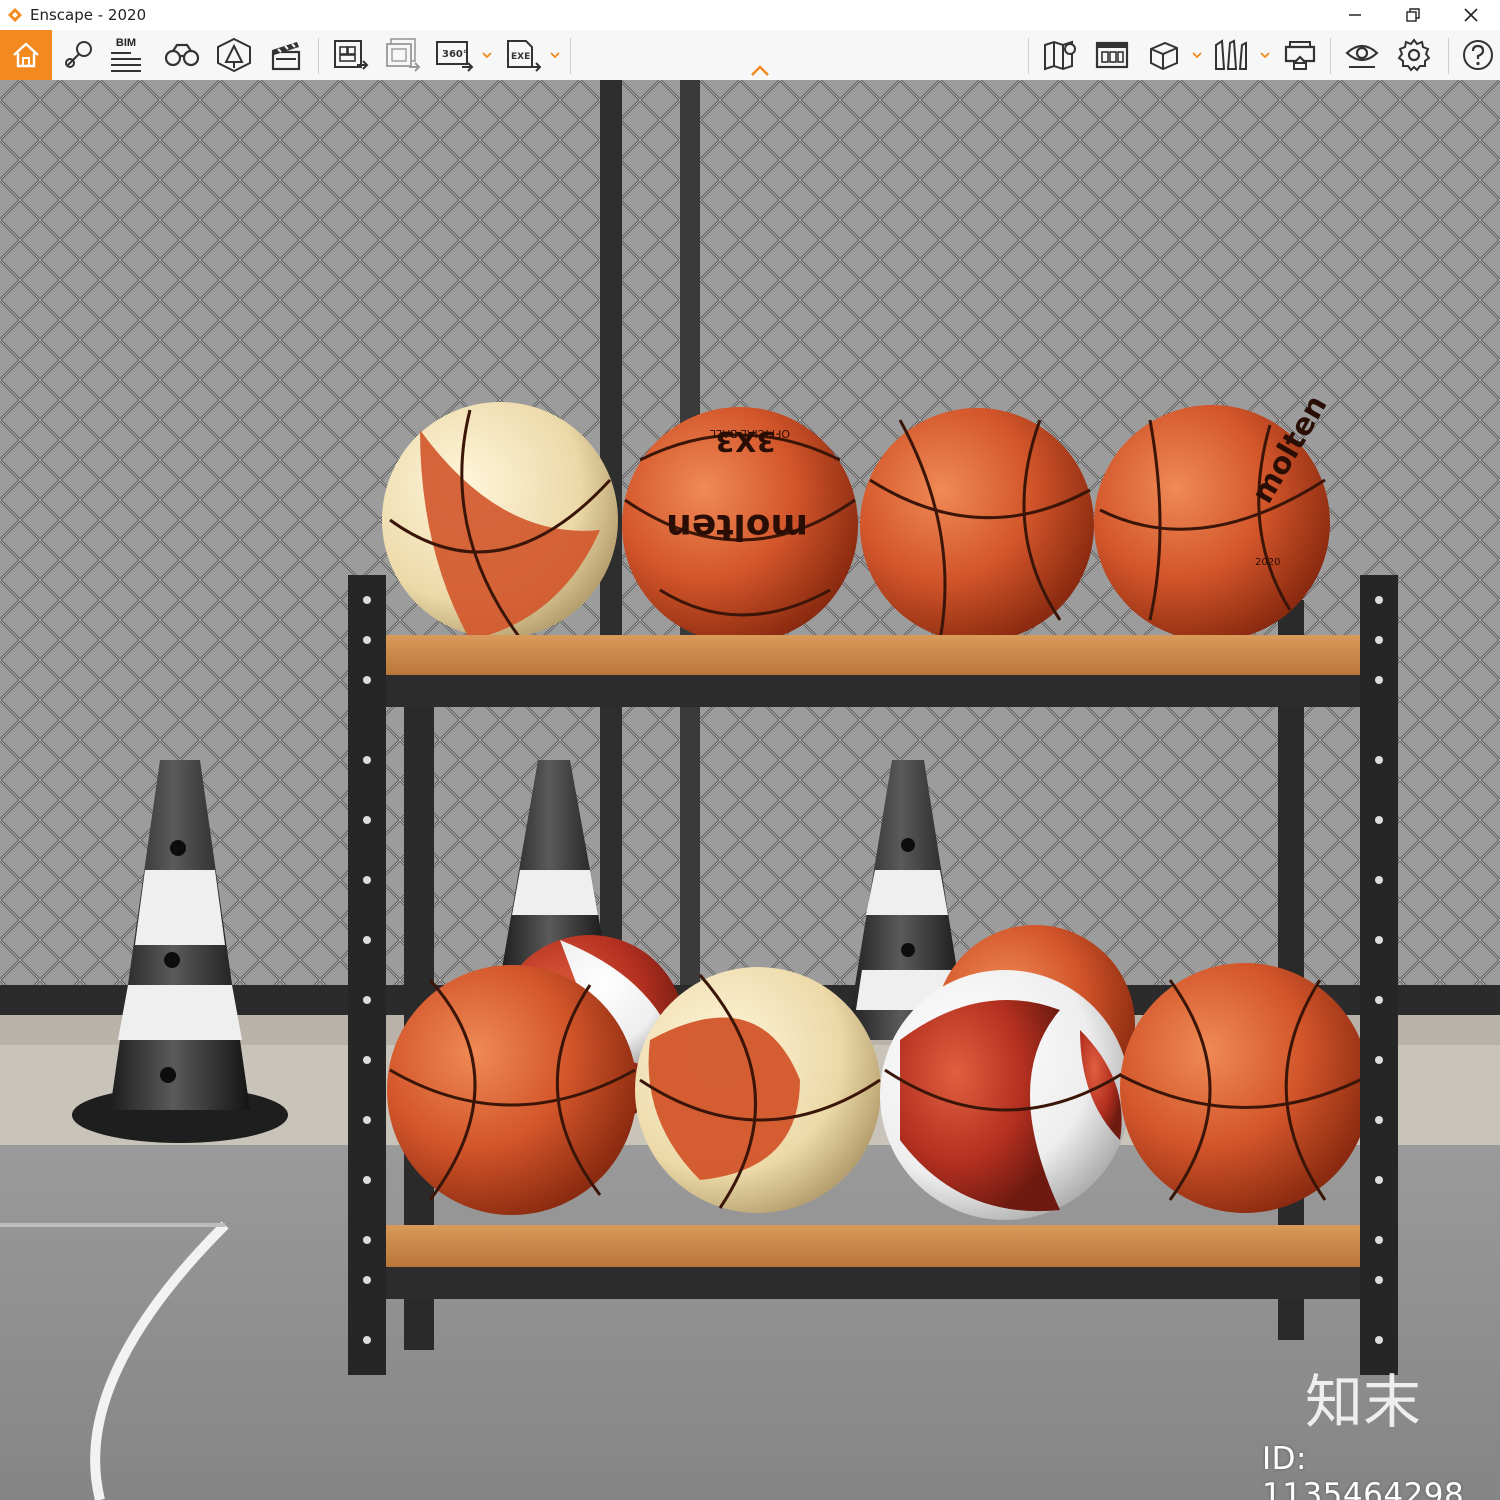 This screenshot has height=1500, width=1500. I want to click on asset-library-icon, so click(234, 55).